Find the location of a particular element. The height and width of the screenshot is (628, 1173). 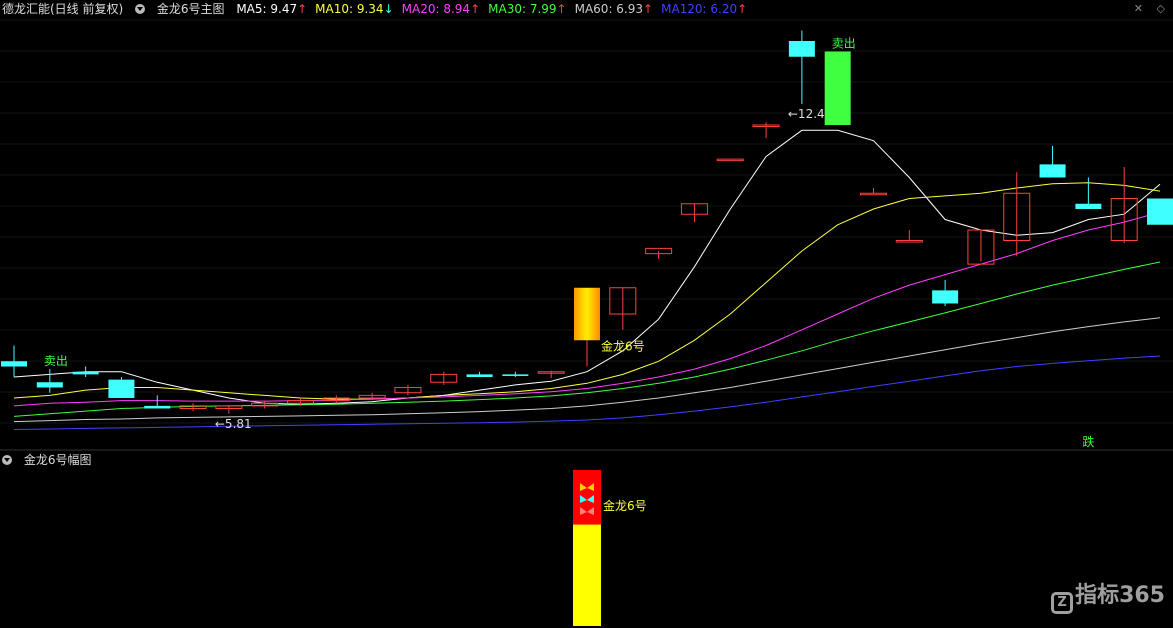

watermark-logo-icon: Z is located at coordinates (1062, 603).